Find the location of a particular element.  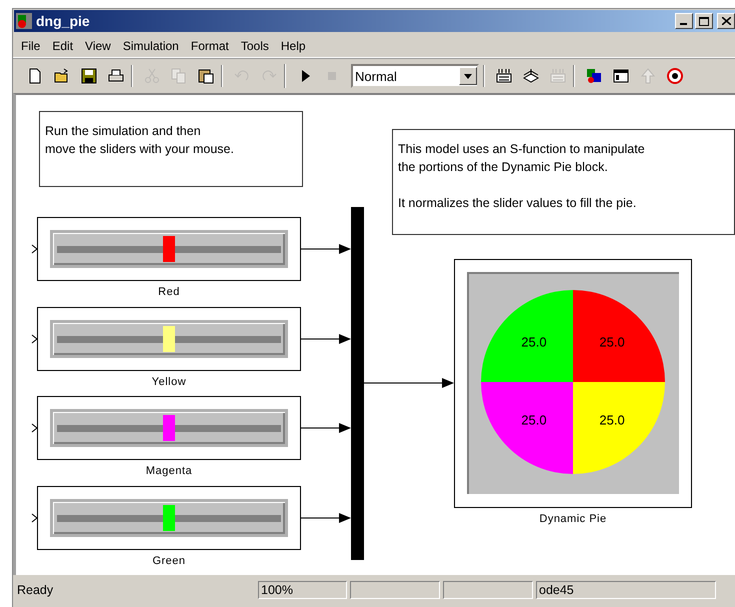

mode-dropdown: Normal is located at coordinates (415, 76).